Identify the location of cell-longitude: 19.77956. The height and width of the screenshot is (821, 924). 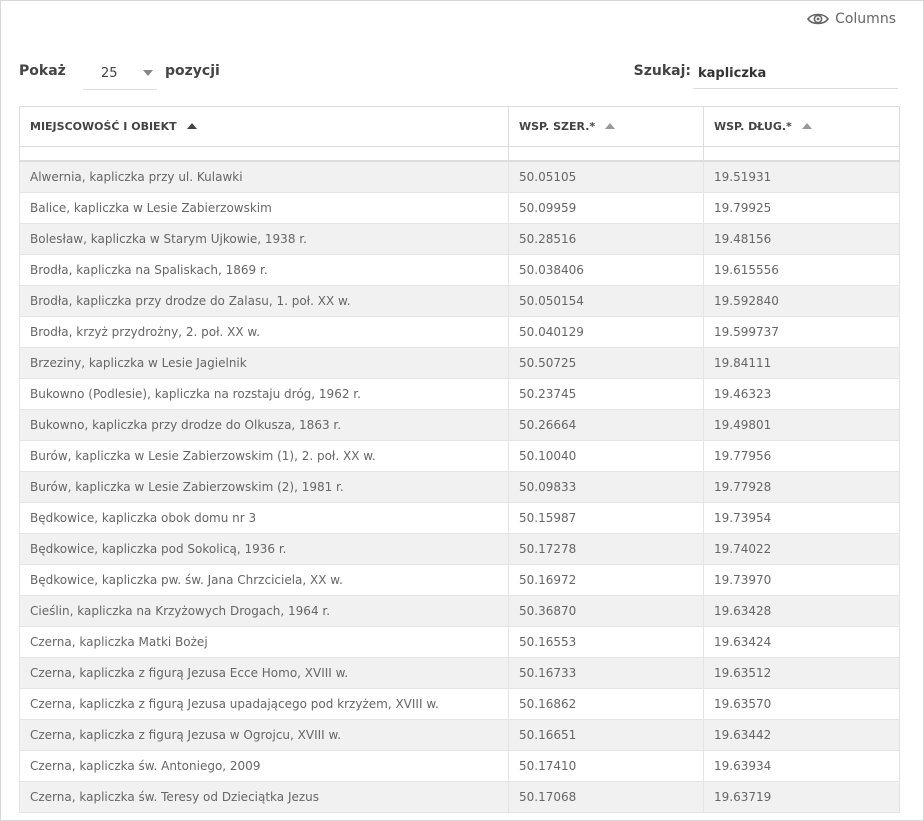
(801, 456).